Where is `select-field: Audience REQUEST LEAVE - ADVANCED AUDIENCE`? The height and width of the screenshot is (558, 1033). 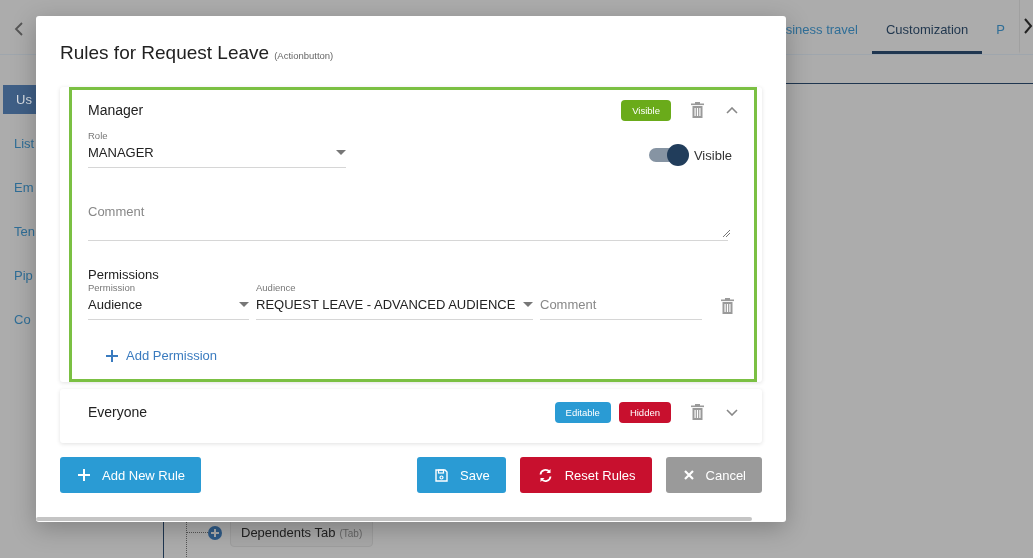 select-field: Audience REQUEST LEAVE - ADVANCED AUDIENCE is located at coordinates (394, 301).